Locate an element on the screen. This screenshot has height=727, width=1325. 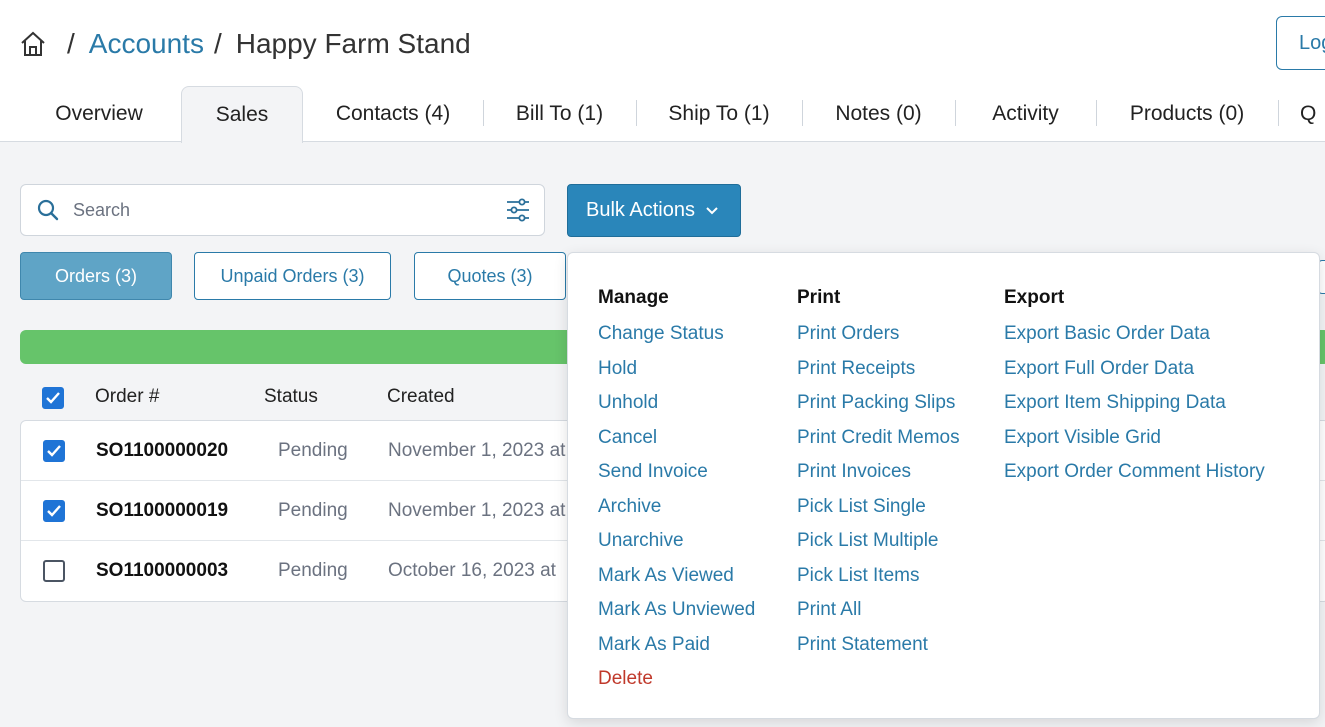
menu-item-unhold: Unhold is located at coordinates (676, 405).